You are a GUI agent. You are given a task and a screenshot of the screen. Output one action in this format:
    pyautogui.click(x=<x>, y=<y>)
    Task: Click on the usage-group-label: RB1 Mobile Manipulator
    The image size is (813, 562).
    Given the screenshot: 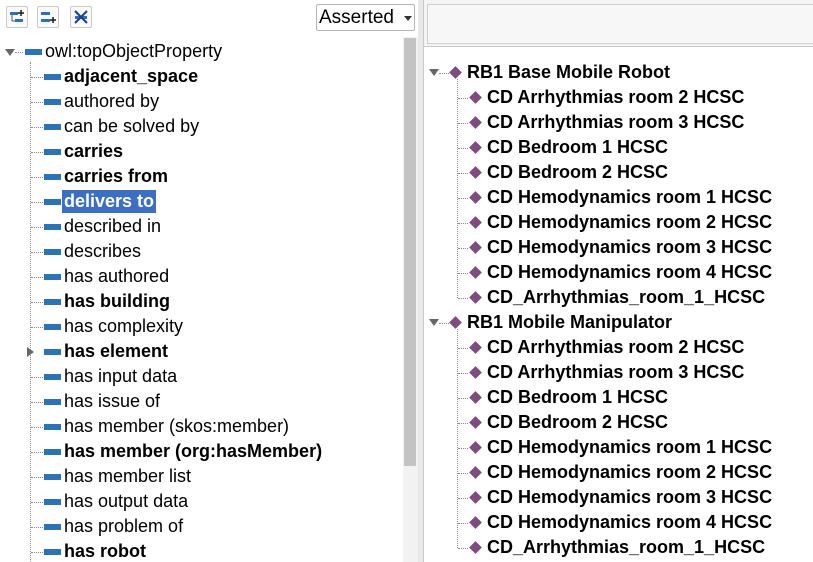 What is the action you would take?
    pyautogui.click(x=570, y=322)
    